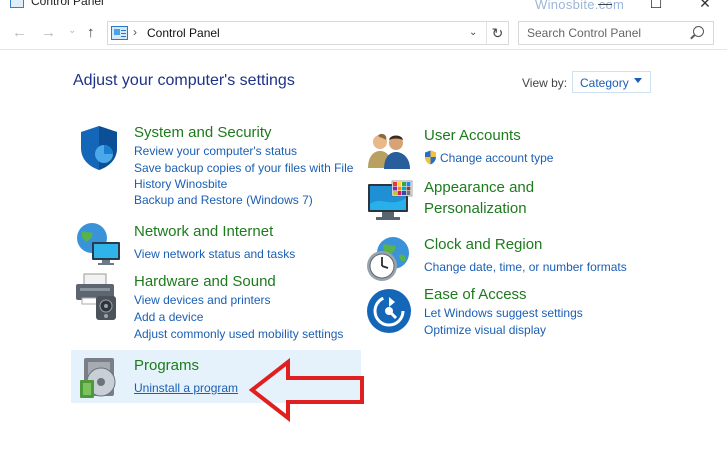  I want to click on programs-title: Programs, so click(166, 365).